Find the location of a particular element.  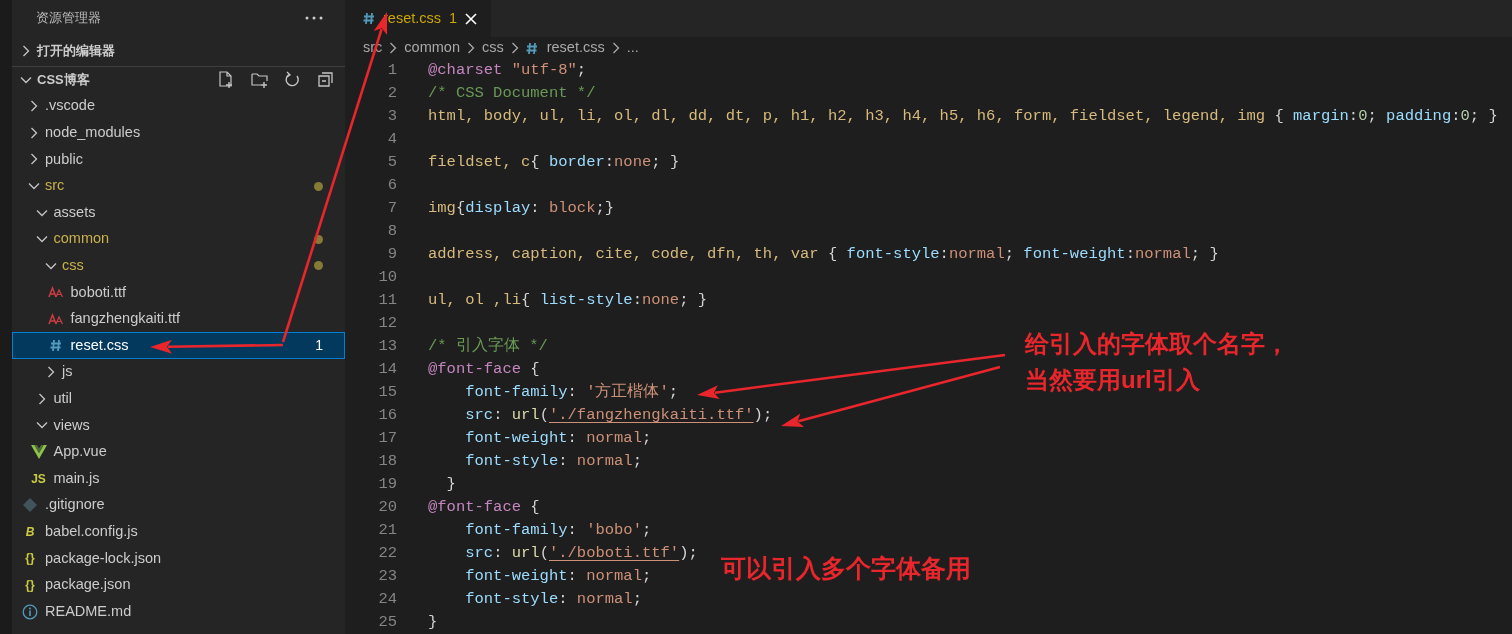

collapse-icon is located at coordinates (326, 80).